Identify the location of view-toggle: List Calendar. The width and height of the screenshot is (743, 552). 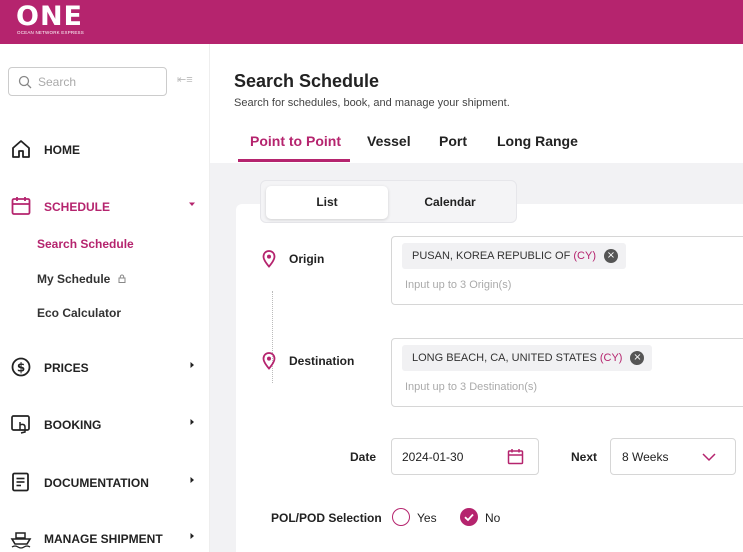
(388, 201).